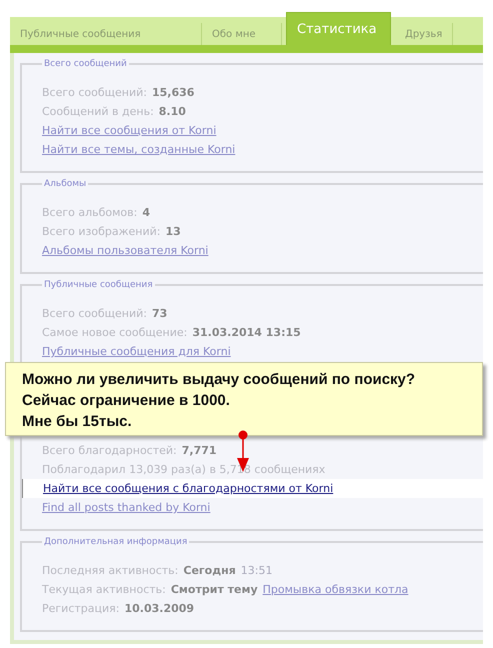 The width and height of the screenshot is (493, 648). Describe the element at coordinates (109, 450) in the screenshot. I see `stat-label: Всего благодарностей:` at that location.